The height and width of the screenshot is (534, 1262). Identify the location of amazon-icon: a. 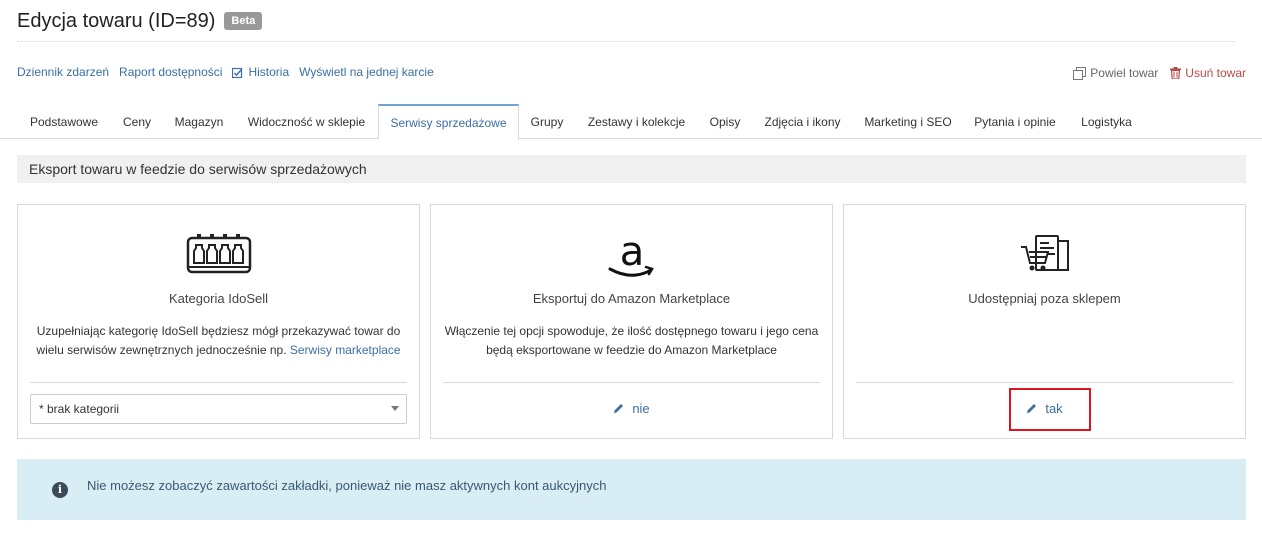
(631, 255).